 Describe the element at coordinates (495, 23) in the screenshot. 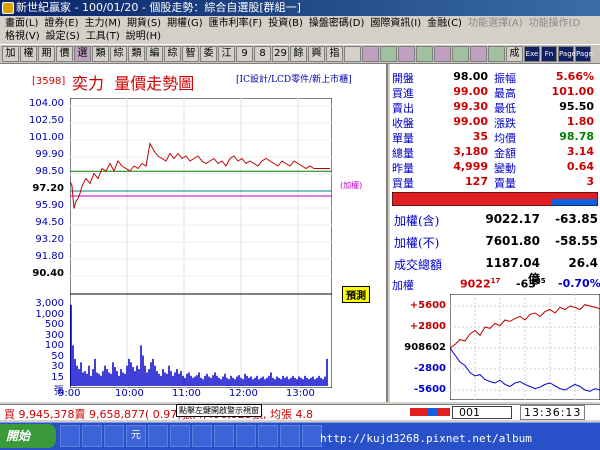

I see `menu-item-row1-10: 功能選擇(A)` at that location.